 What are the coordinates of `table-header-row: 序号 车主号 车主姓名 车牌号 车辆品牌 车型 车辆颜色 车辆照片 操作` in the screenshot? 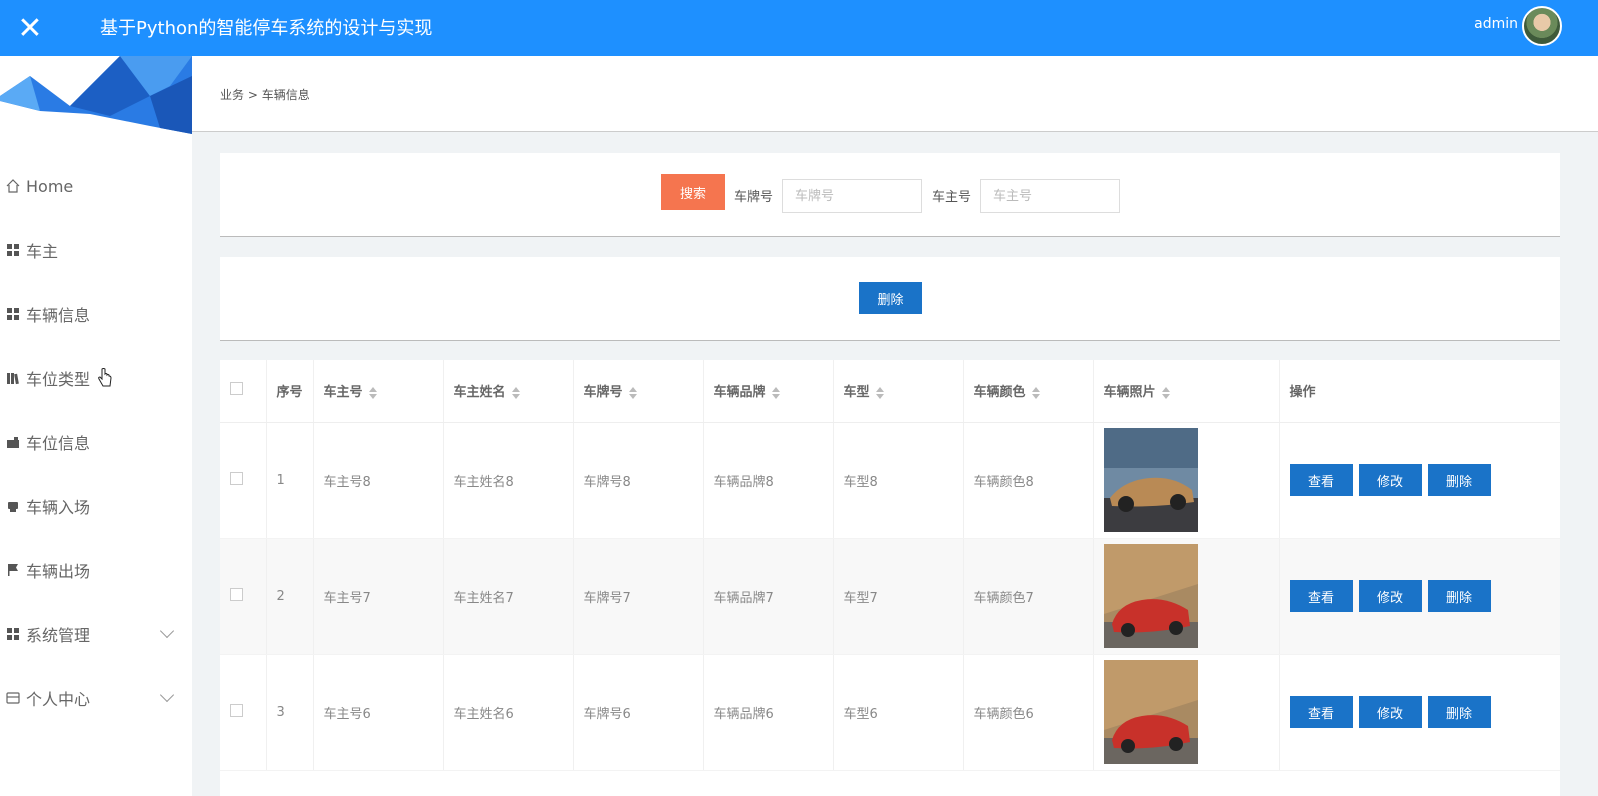 It's located at (890, 391).